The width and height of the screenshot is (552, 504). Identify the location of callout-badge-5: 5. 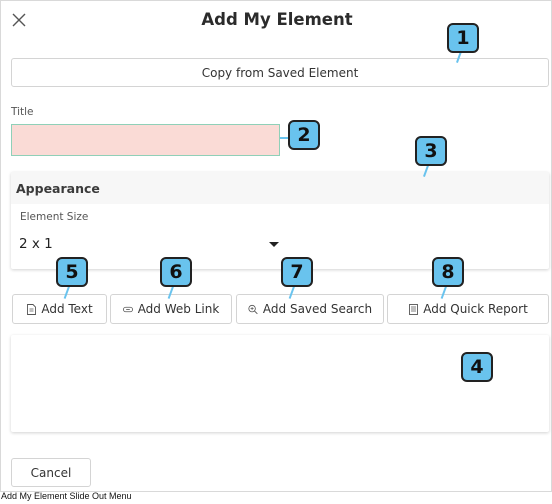
(72, 272).